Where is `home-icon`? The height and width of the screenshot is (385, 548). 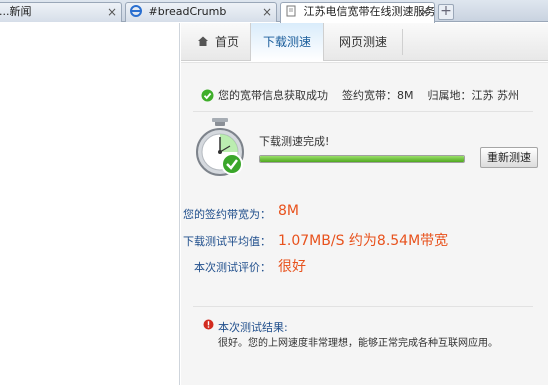
home-icon is located at coordinates (202, 41).